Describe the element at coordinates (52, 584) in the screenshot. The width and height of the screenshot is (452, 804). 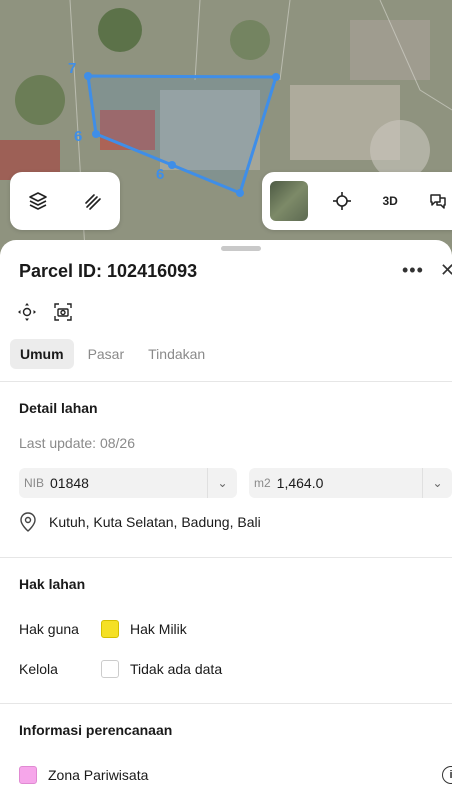
I see `rights-section-title: Hak lahan` at that location.